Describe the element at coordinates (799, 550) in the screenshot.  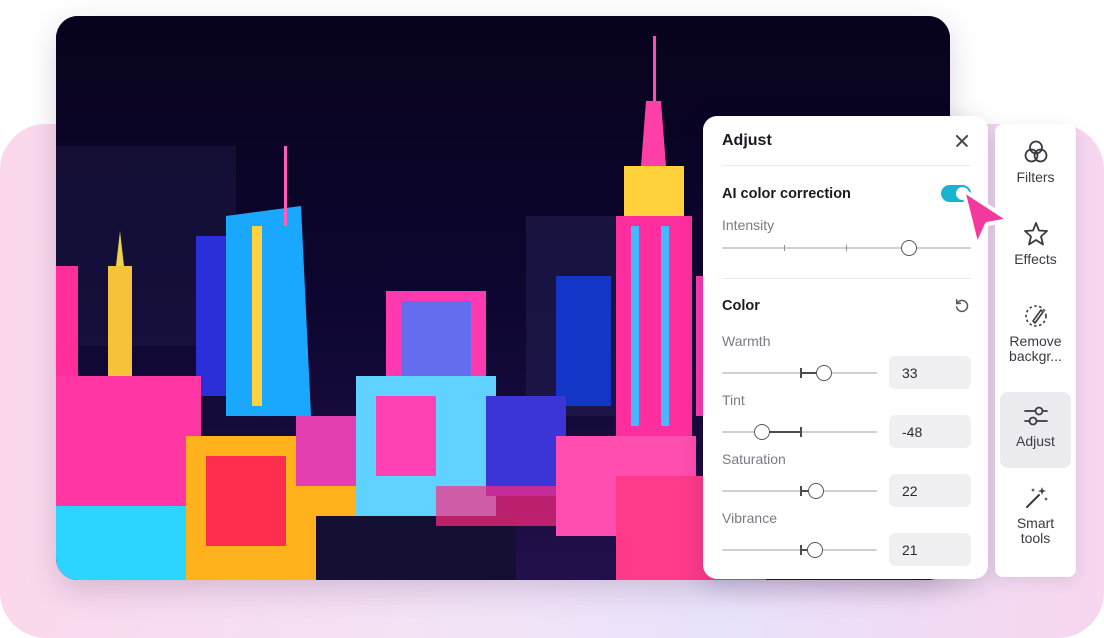
I see `vibrance-slider` at that location.